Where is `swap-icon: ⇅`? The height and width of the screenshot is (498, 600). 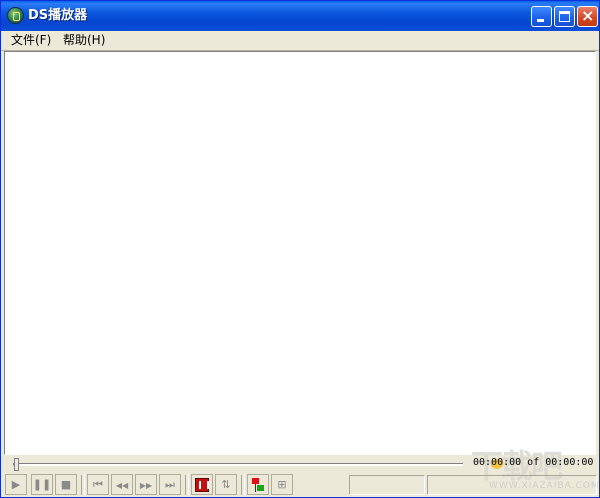
swap-icon: ⇅ is located at coordinates (226, 484).